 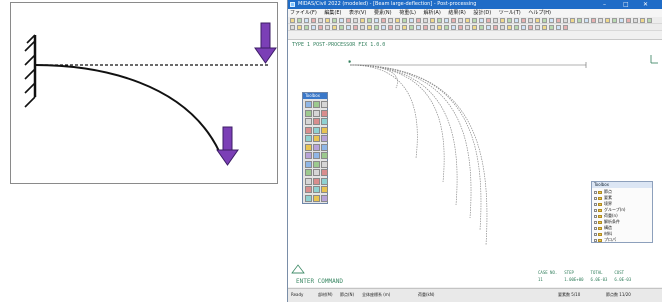 I want to click on menu-help: ヘルプ(H), so click(x=539, y=13).